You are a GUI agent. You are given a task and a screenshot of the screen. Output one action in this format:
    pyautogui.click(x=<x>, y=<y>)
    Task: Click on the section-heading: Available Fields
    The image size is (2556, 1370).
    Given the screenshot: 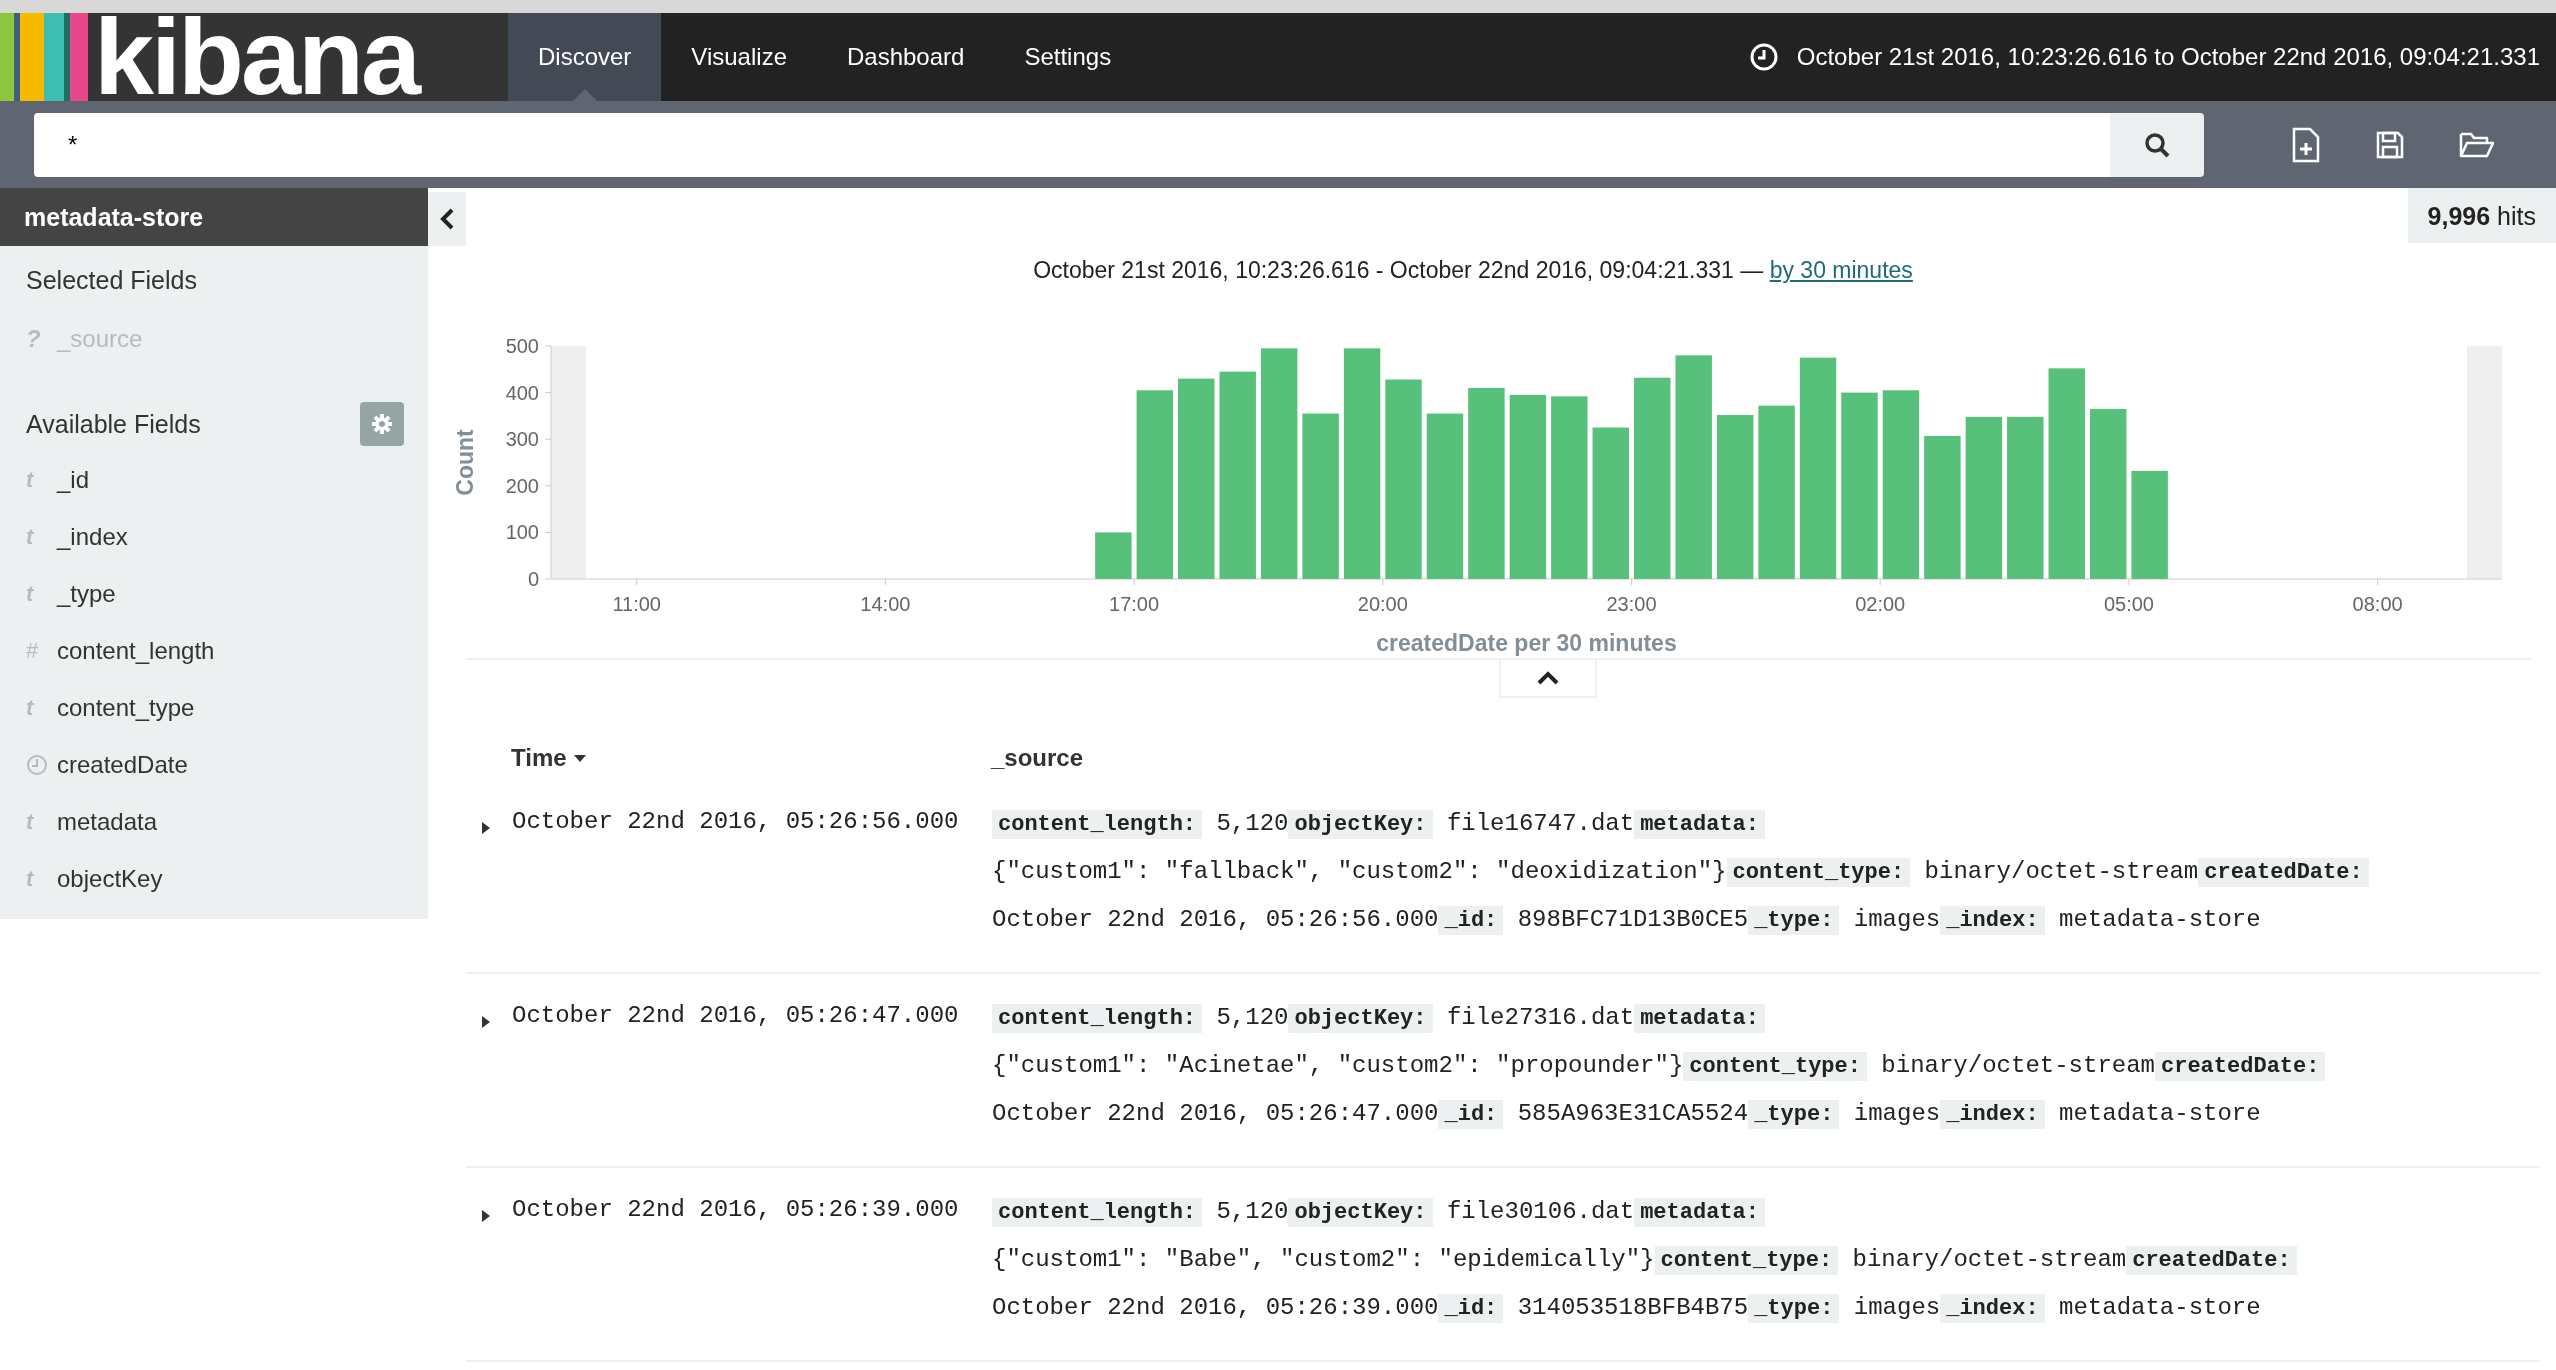 What is the action you would take?
    pyautogui.click(x=113, y=424)
    